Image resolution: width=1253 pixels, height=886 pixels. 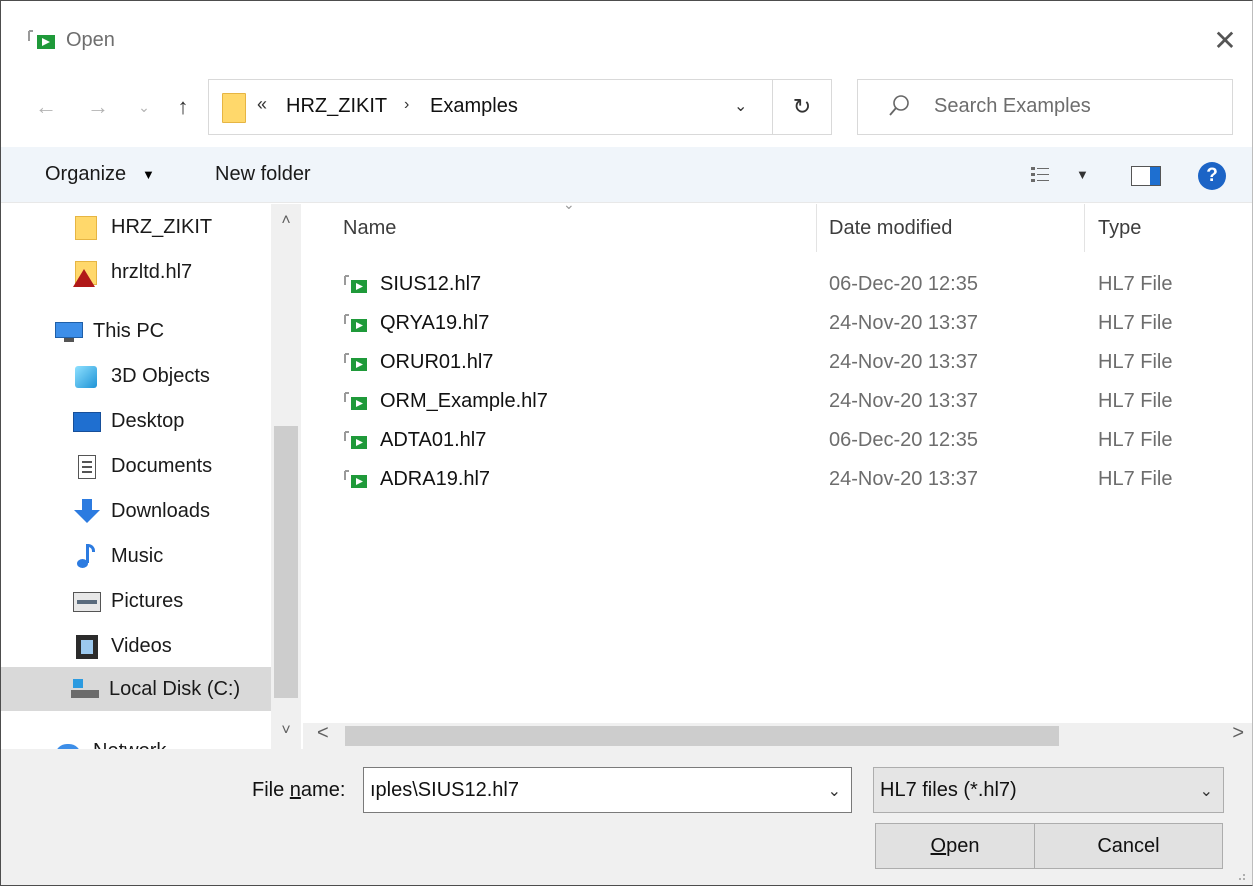 I want to click on column-header-date-modified: Date modified, so click(x=890, y=228).